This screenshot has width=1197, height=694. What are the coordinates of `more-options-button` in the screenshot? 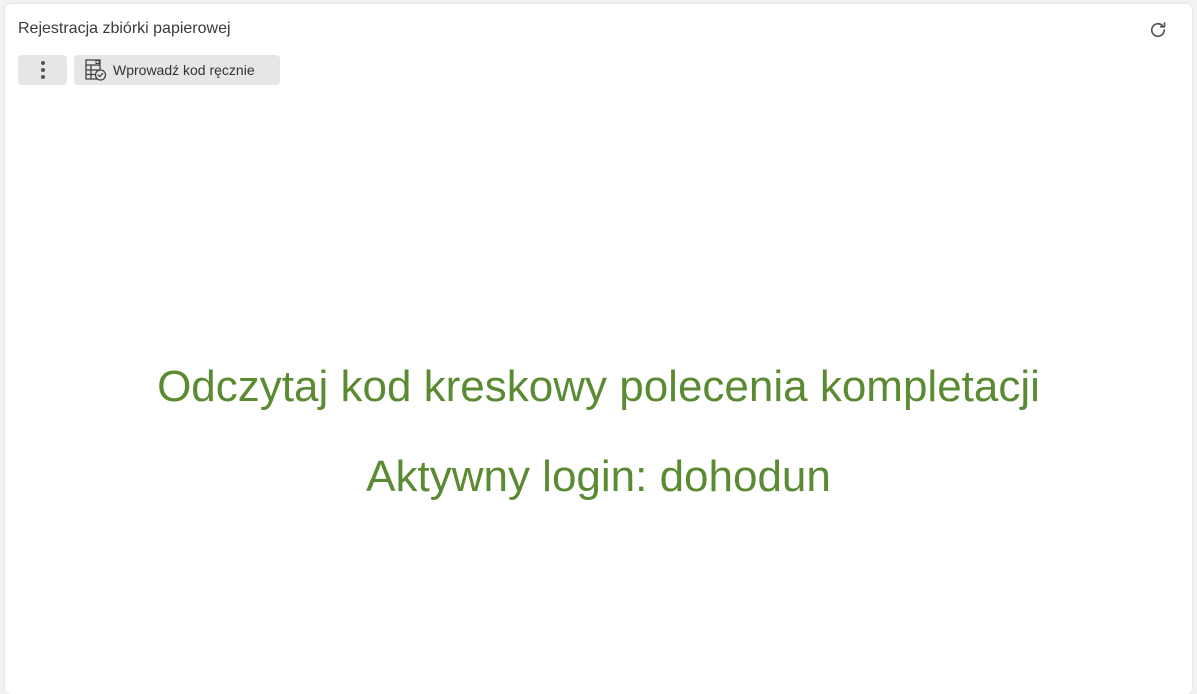 It's located at (42, 70).